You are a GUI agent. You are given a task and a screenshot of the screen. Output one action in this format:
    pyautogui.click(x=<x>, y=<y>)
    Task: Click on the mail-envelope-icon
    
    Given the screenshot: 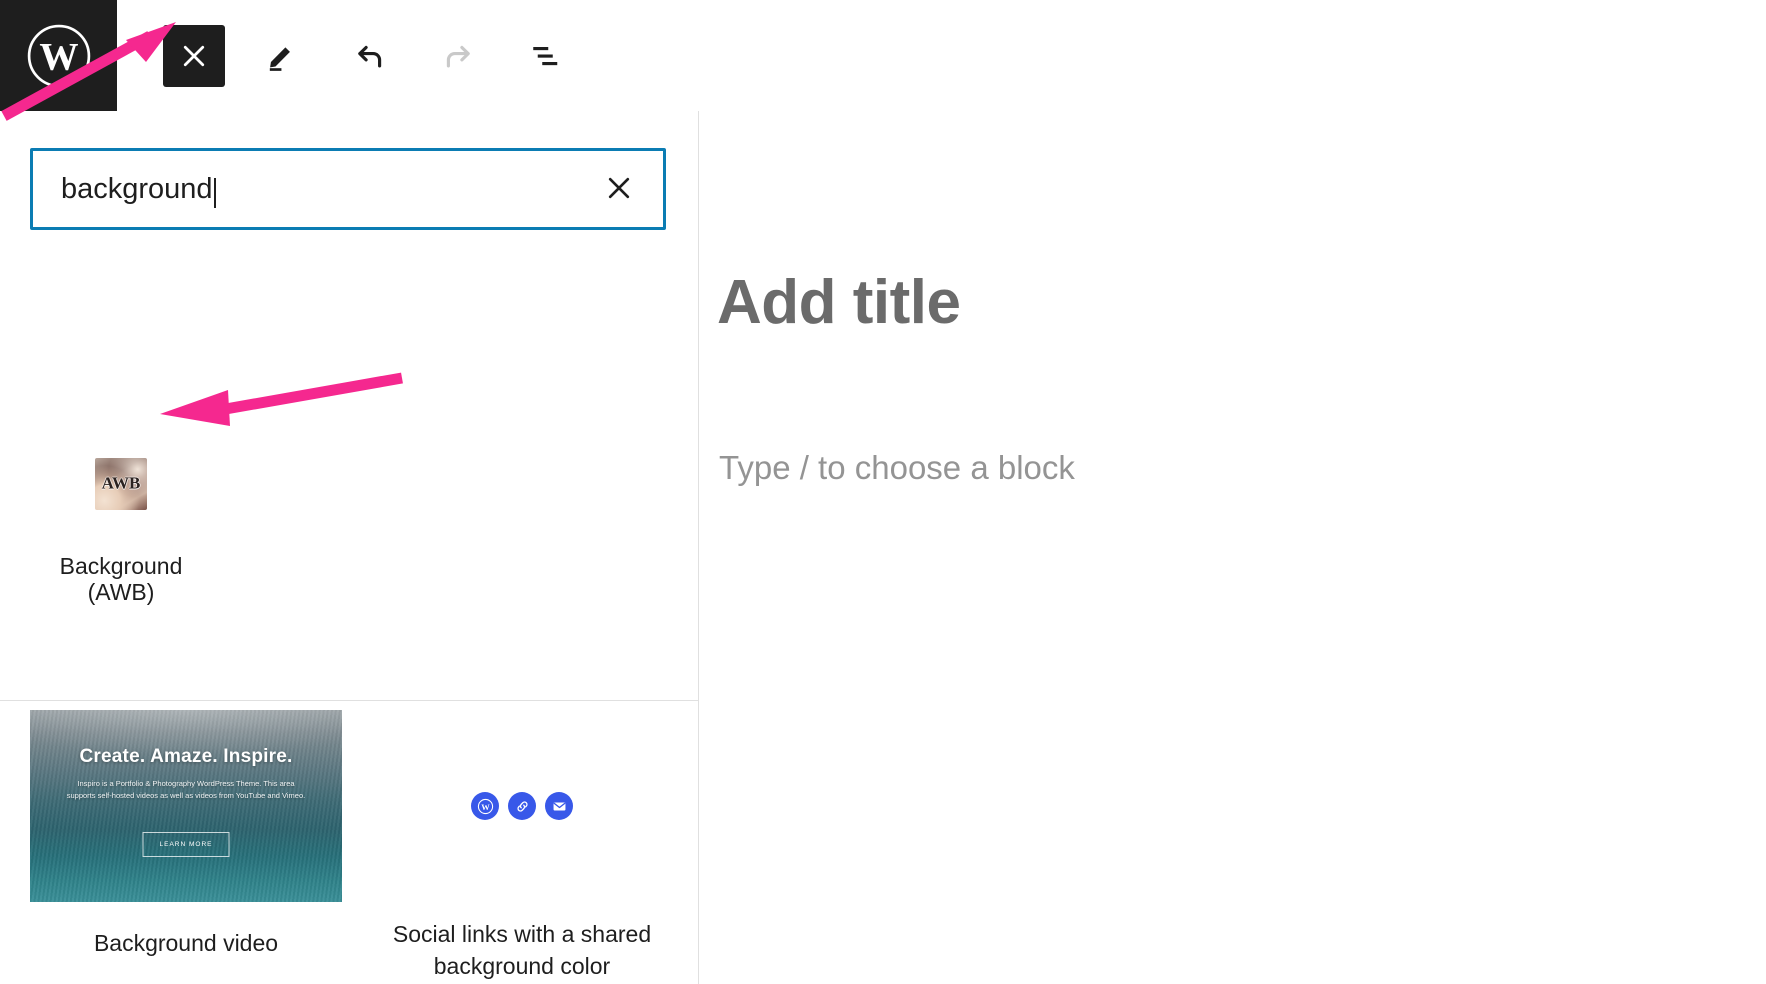 What is the action you would take?
    pyautogui.click(x=559, y=806)
    